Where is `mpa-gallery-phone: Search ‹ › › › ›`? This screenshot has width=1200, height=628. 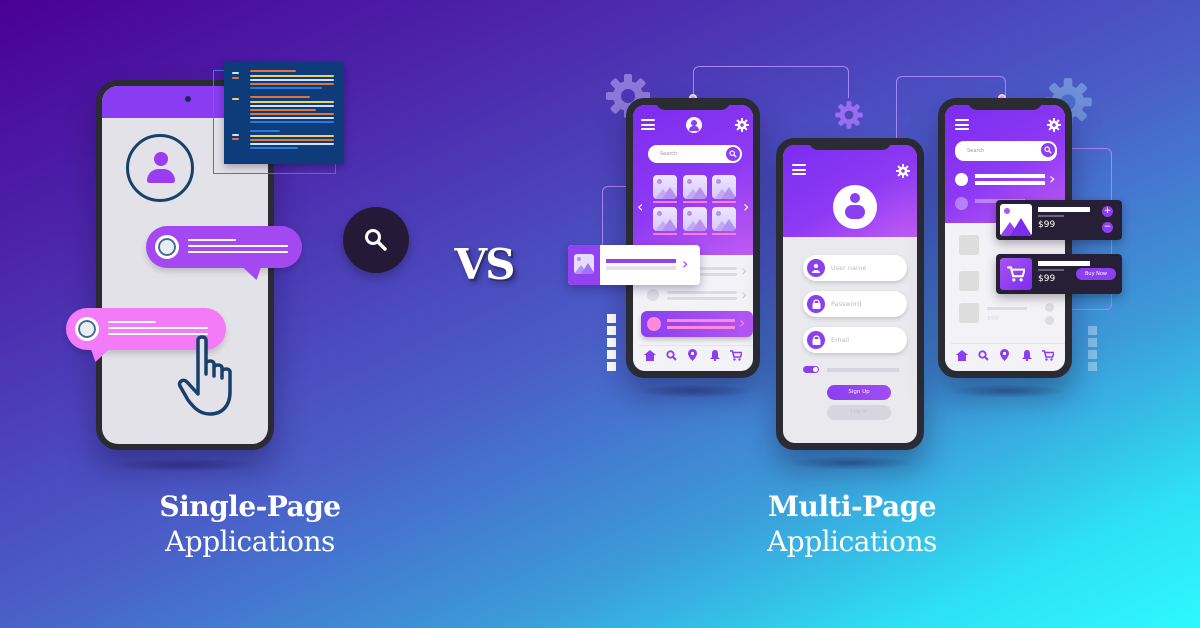 mpa-gallery-phone: Search ‹ › › › › is located at coordinates (693, 238).